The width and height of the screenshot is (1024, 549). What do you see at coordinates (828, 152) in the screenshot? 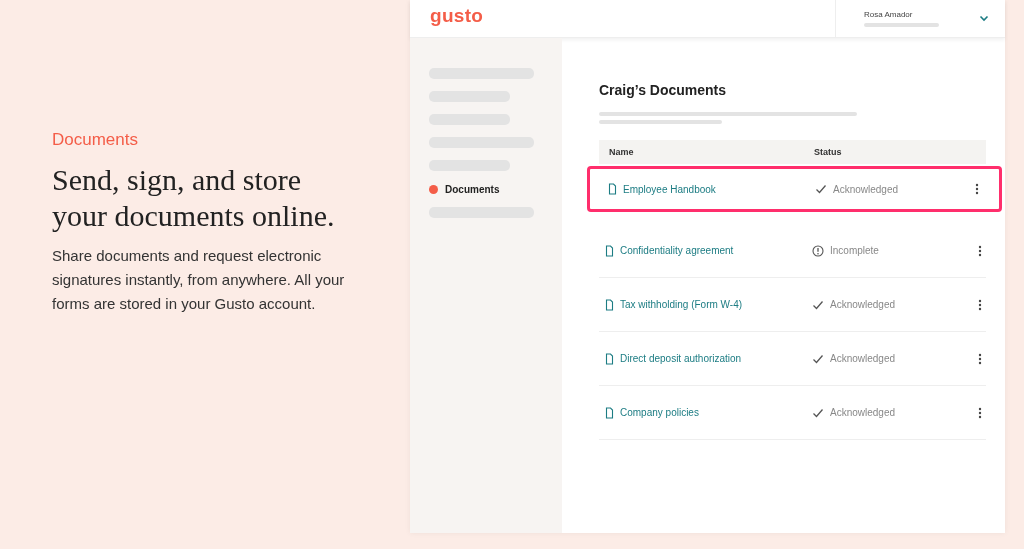
I see `column-header: Status` at bounding box center [828, 152].